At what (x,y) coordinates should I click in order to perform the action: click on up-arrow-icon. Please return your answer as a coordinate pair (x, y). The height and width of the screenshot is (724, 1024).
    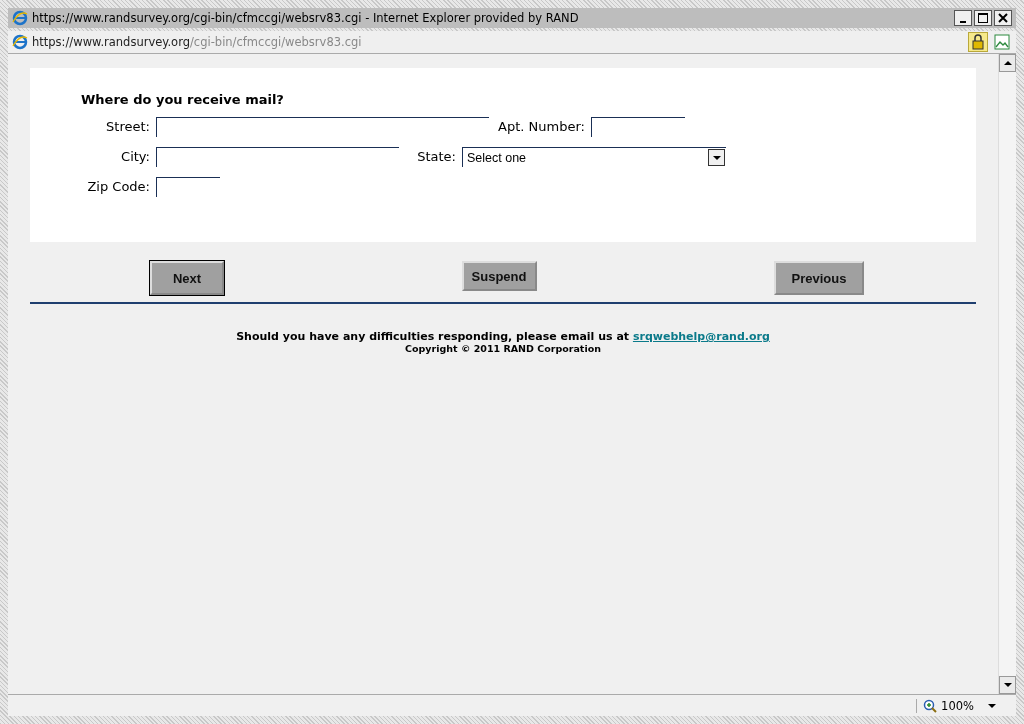
    Looking at the image, I should click on (1007, 63).